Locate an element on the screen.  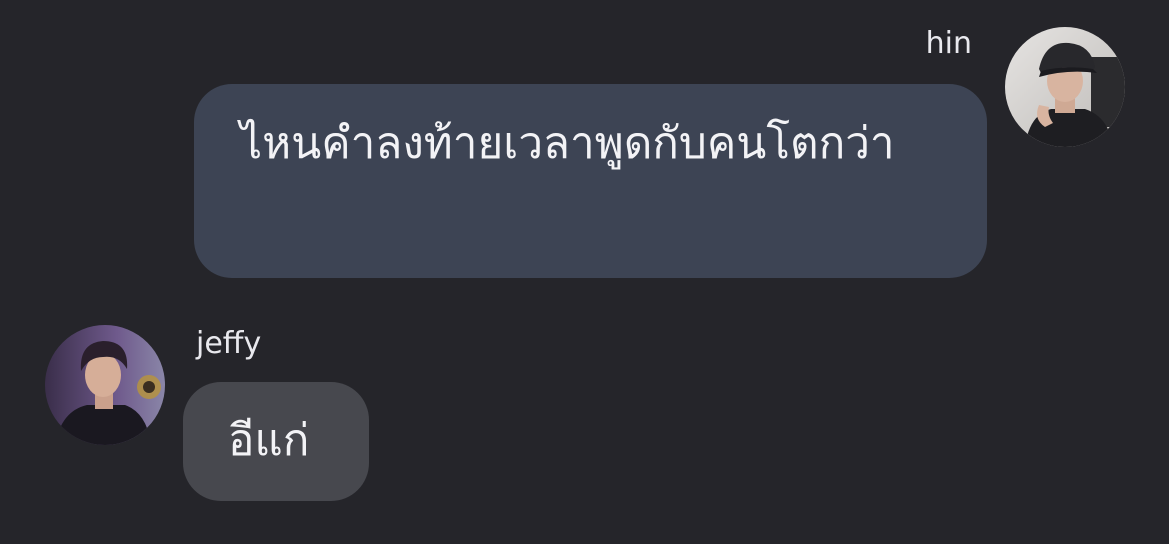
avatar-hin is located at coordinates (1065, 87).